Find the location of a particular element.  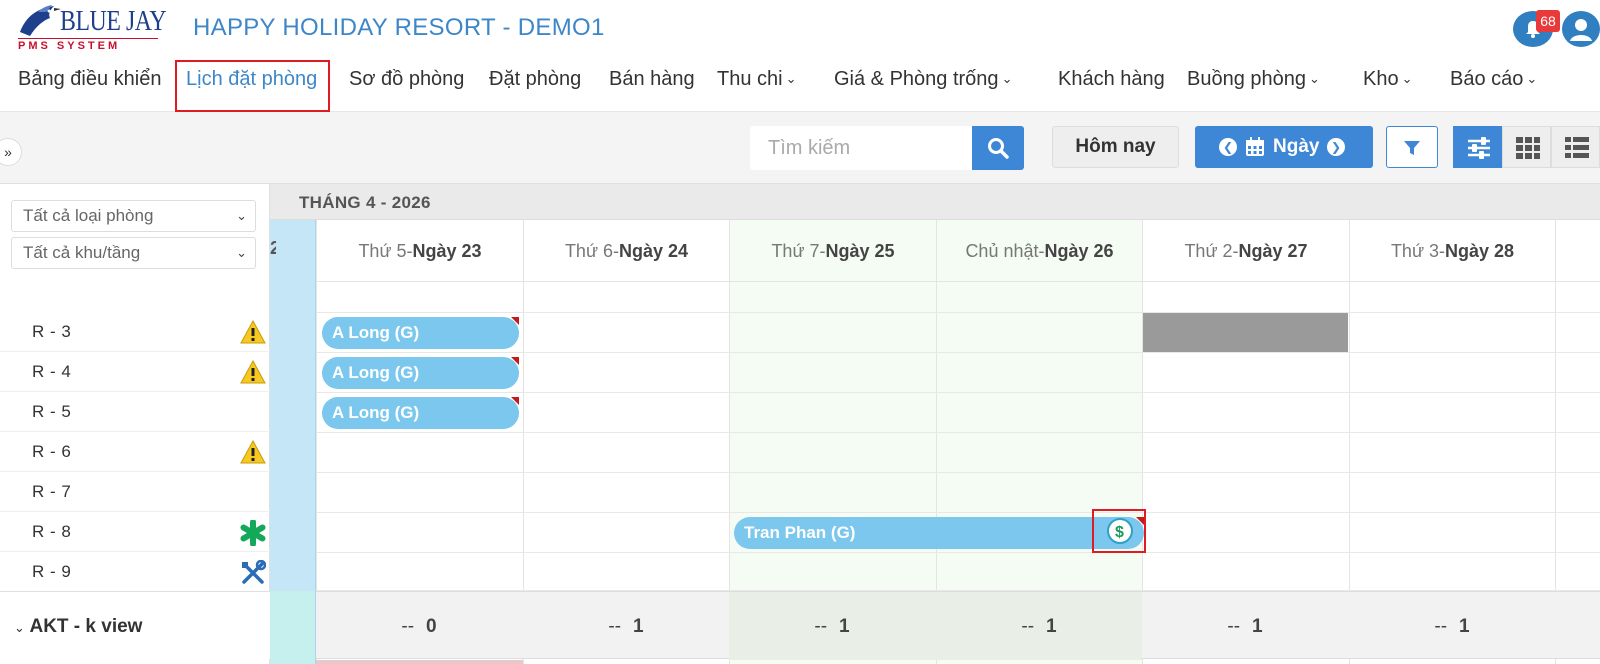

grid-icon is located at coordinates (1528, 148).